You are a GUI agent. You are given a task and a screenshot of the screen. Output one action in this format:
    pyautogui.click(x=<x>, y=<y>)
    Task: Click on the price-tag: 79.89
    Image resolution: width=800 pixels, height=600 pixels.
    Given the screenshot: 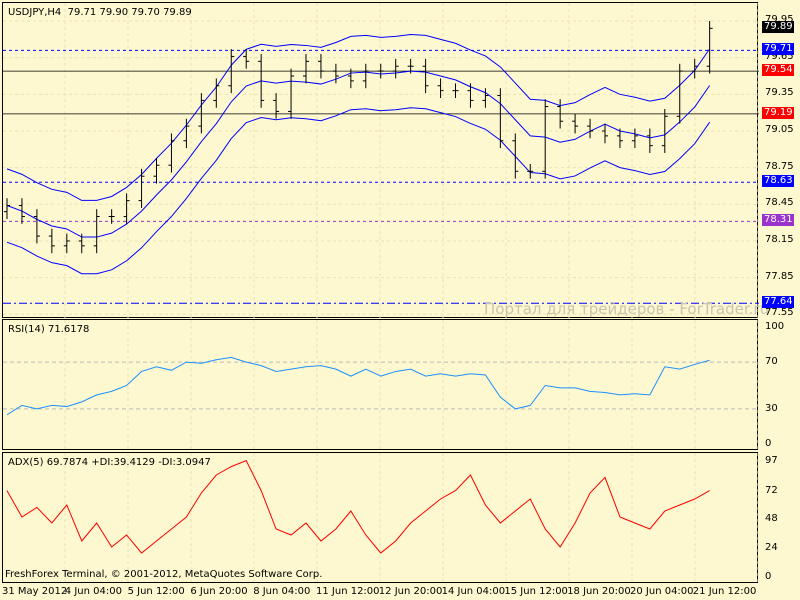 What is the action you would take?
    pyautogui.click(x=778, y=27)
    